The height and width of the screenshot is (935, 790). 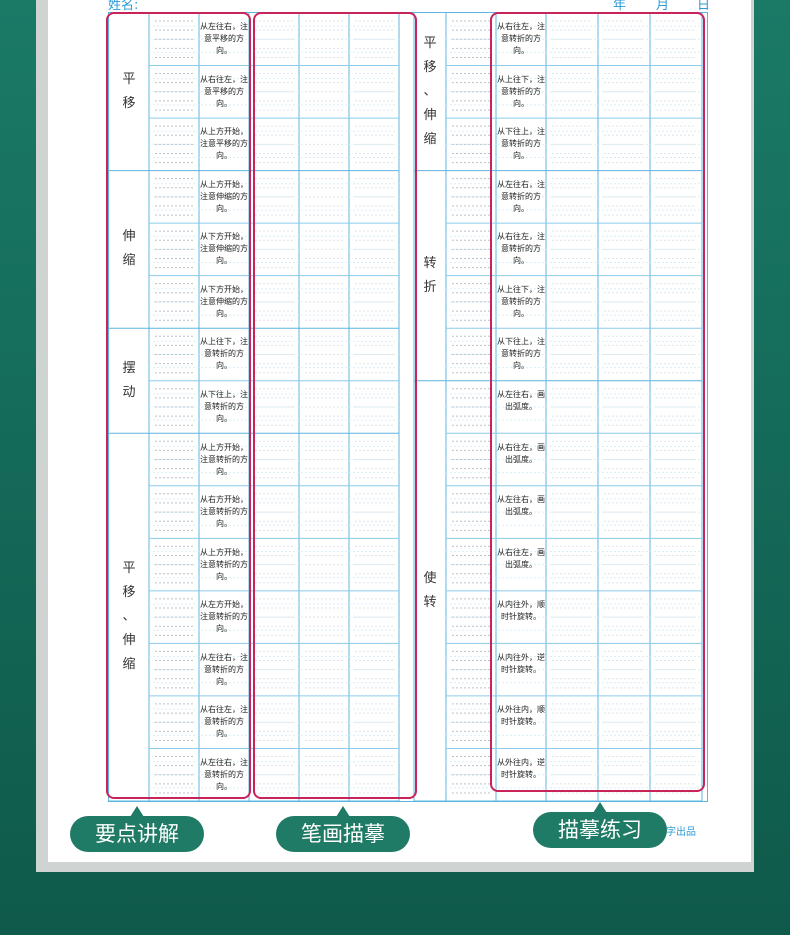 What do you see at coordinates (430, 578) in the screenshot?
I see `group-label-char: 使` at bounding box center [430, 578].